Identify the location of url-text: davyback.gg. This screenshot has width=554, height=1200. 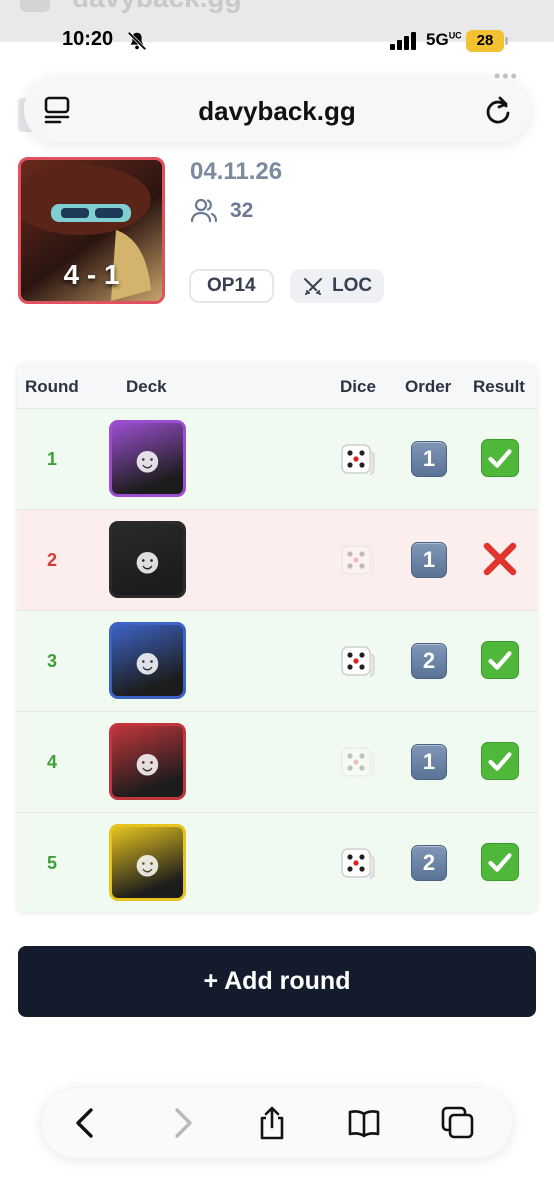
(277, 111).